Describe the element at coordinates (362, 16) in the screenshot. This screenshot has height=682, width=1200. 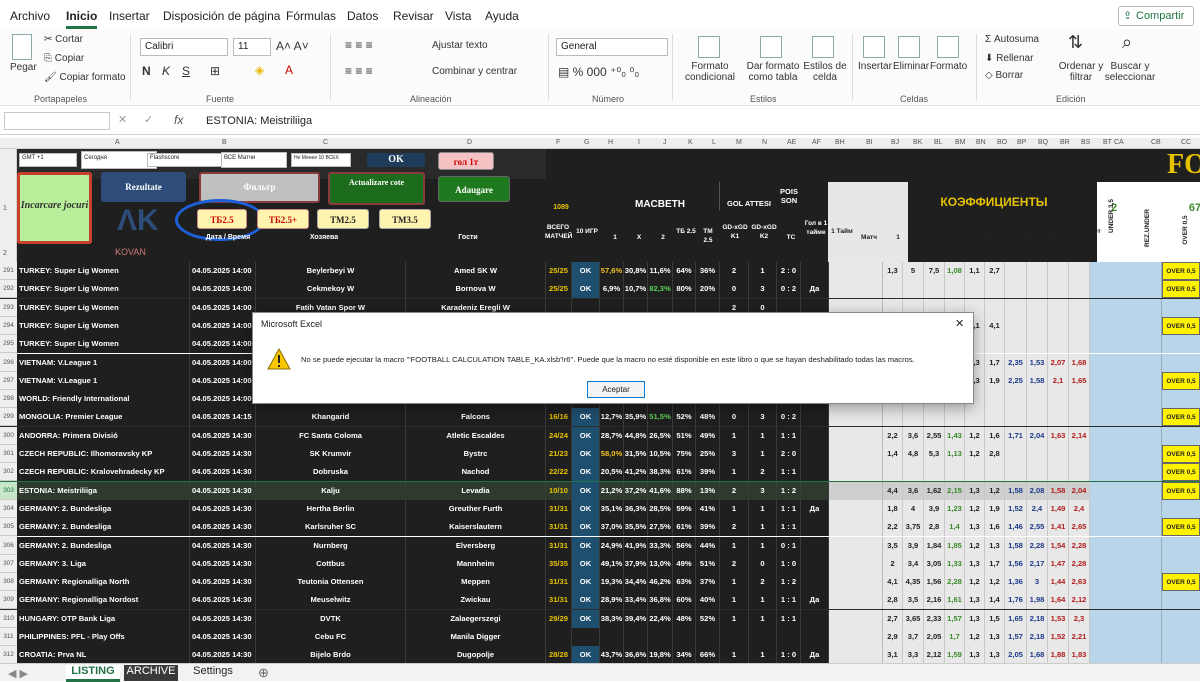
I see `menu-datos: Datos` at that location.